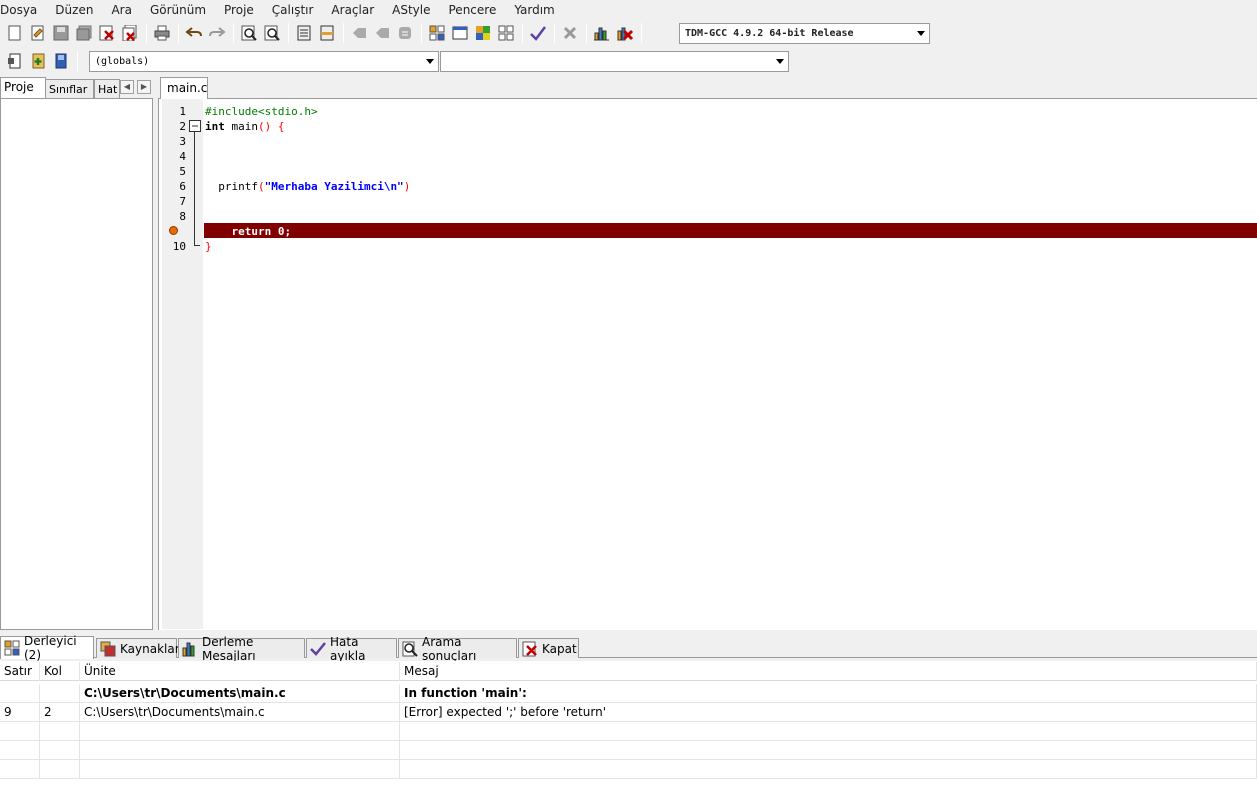 The width and height of the screenshot is (1257, 785). I want to click on compiler-grid-icon, so click(12, 648).